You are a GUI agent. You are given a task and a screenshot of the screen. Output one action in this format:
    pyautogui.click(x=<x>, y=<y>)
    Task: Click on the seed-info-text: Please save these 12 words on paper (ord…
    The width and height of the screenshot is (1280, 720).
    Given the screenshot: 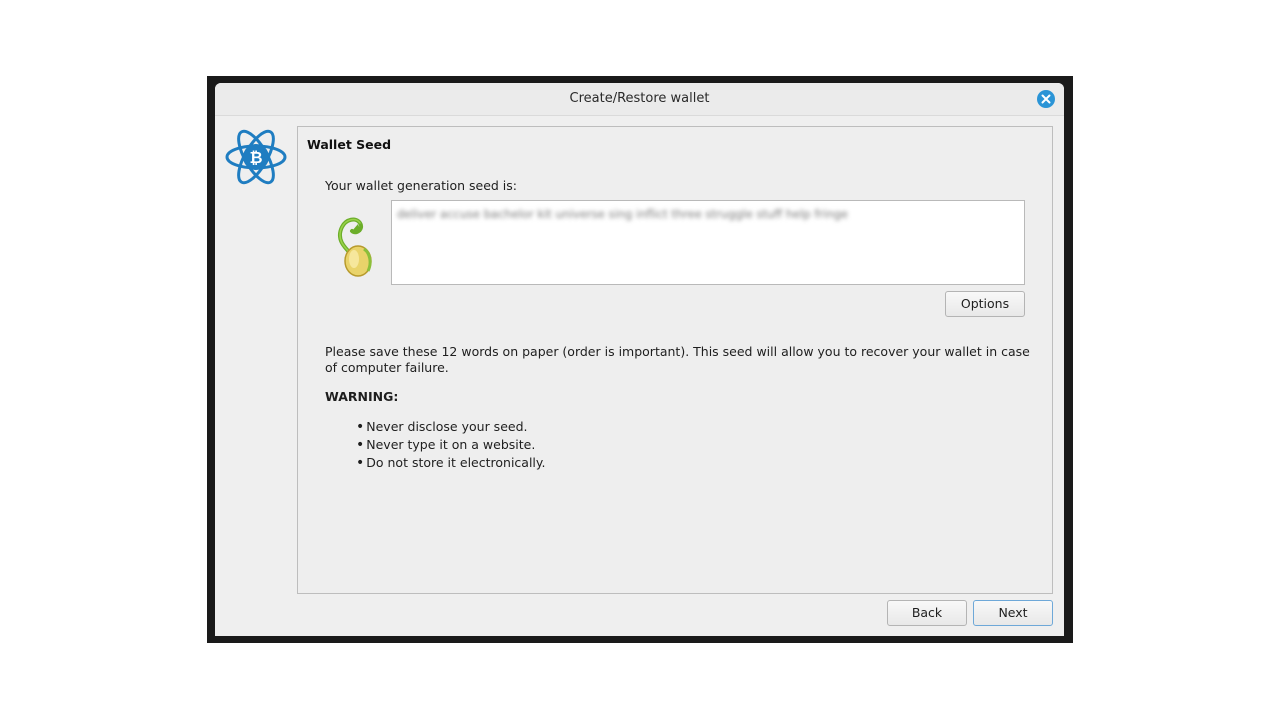 What is the action you would take?
    pyautogui.click(x=677, y=359)
    